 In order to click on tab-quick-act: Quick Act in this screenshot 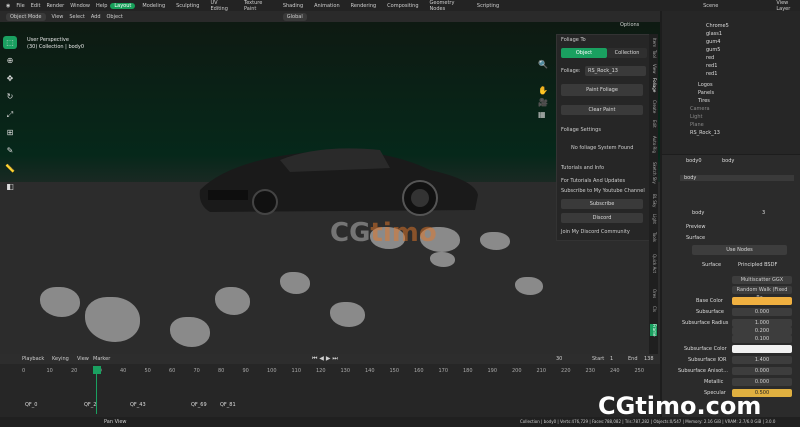, I will do `click(653, 263)`.